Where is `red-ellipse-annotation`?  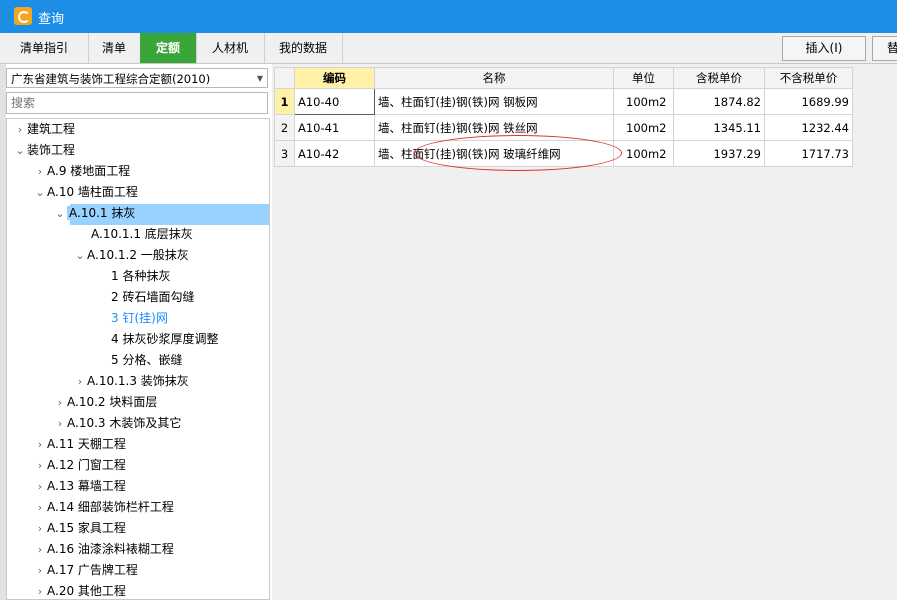
red-ellipse-annotation is located at coordinates (518, 153).